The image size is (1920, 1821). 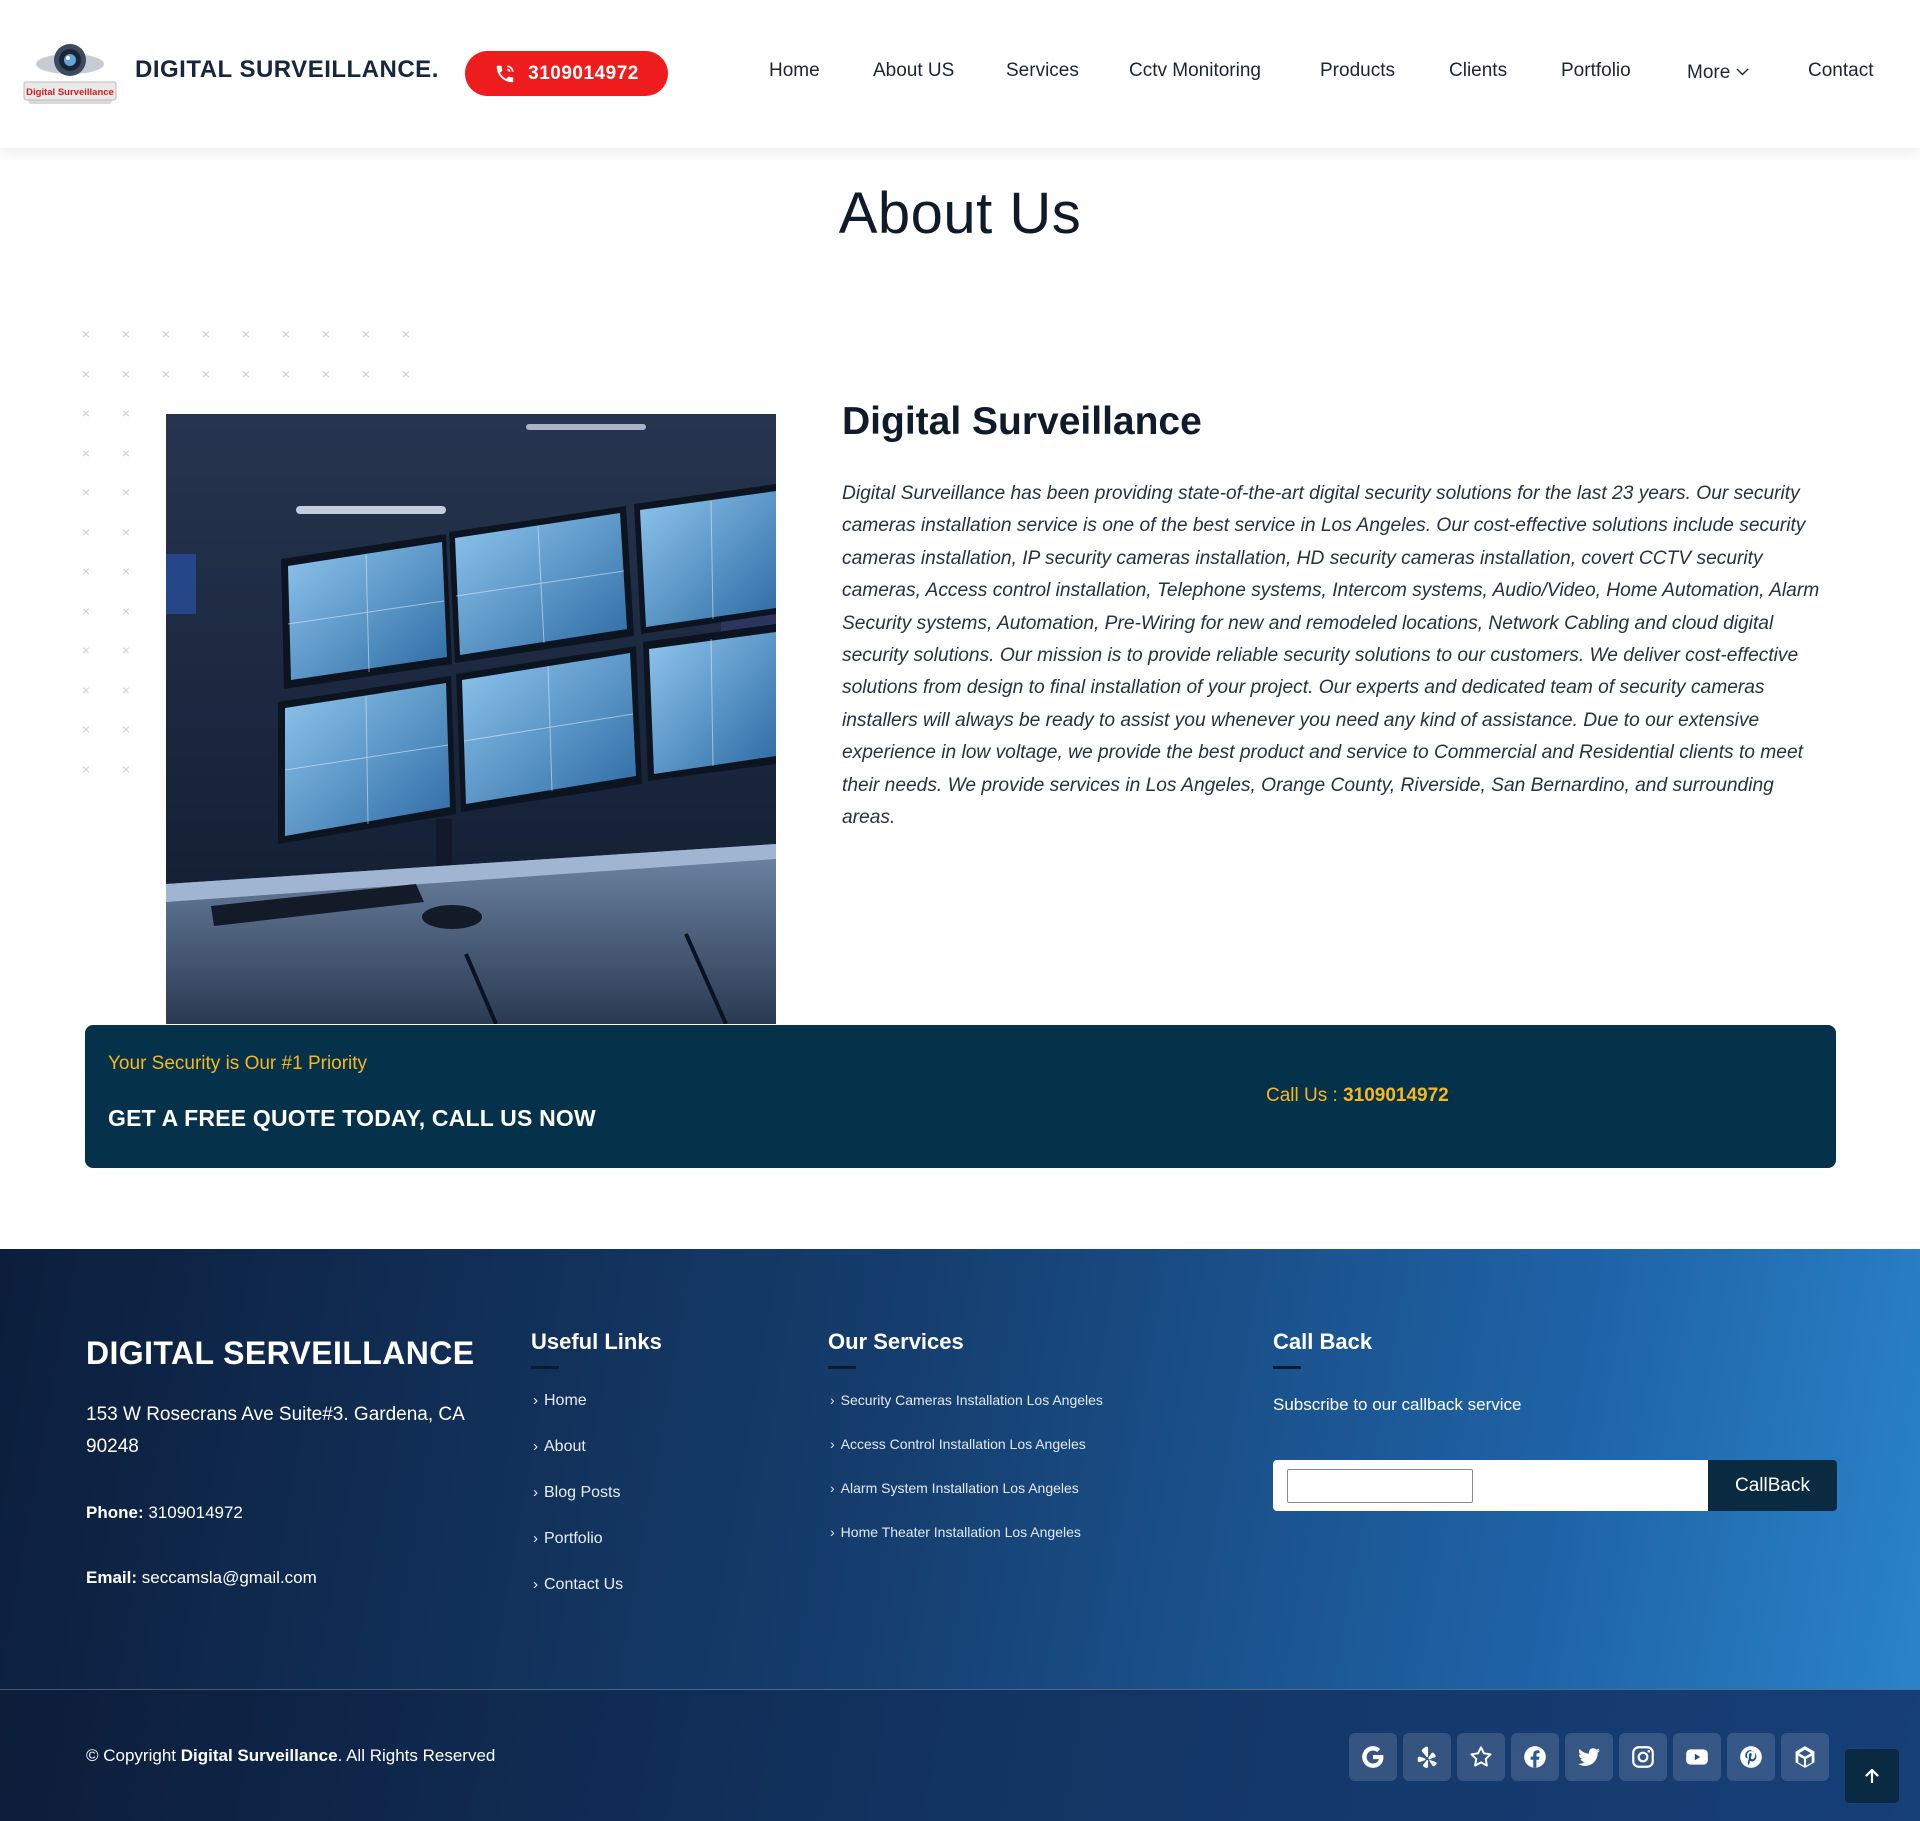 I want to click on footer-link-contact-us: › Contact Us, so click(x=578, y=1585).